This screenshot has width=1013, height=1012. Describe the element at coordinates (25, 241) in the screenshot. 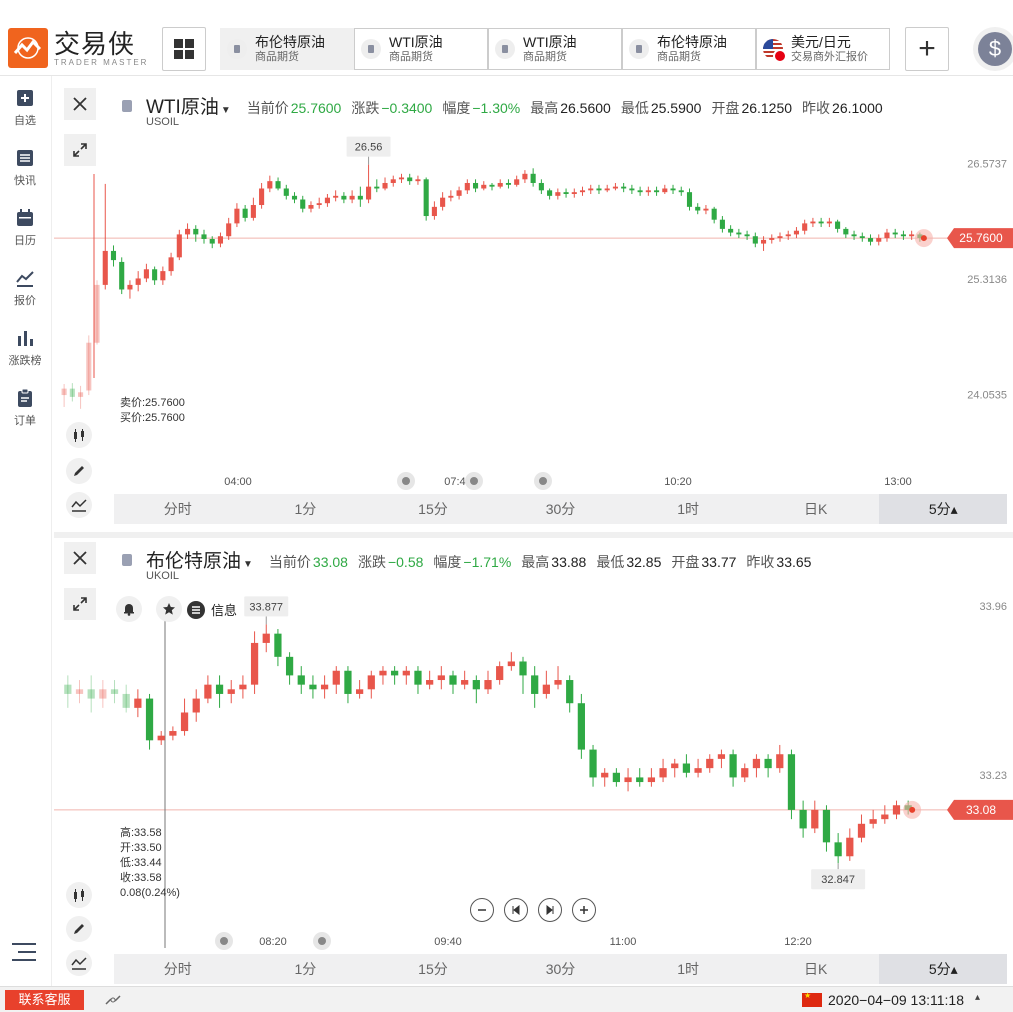

I see `sidebar-item-label: 日历` at that location.